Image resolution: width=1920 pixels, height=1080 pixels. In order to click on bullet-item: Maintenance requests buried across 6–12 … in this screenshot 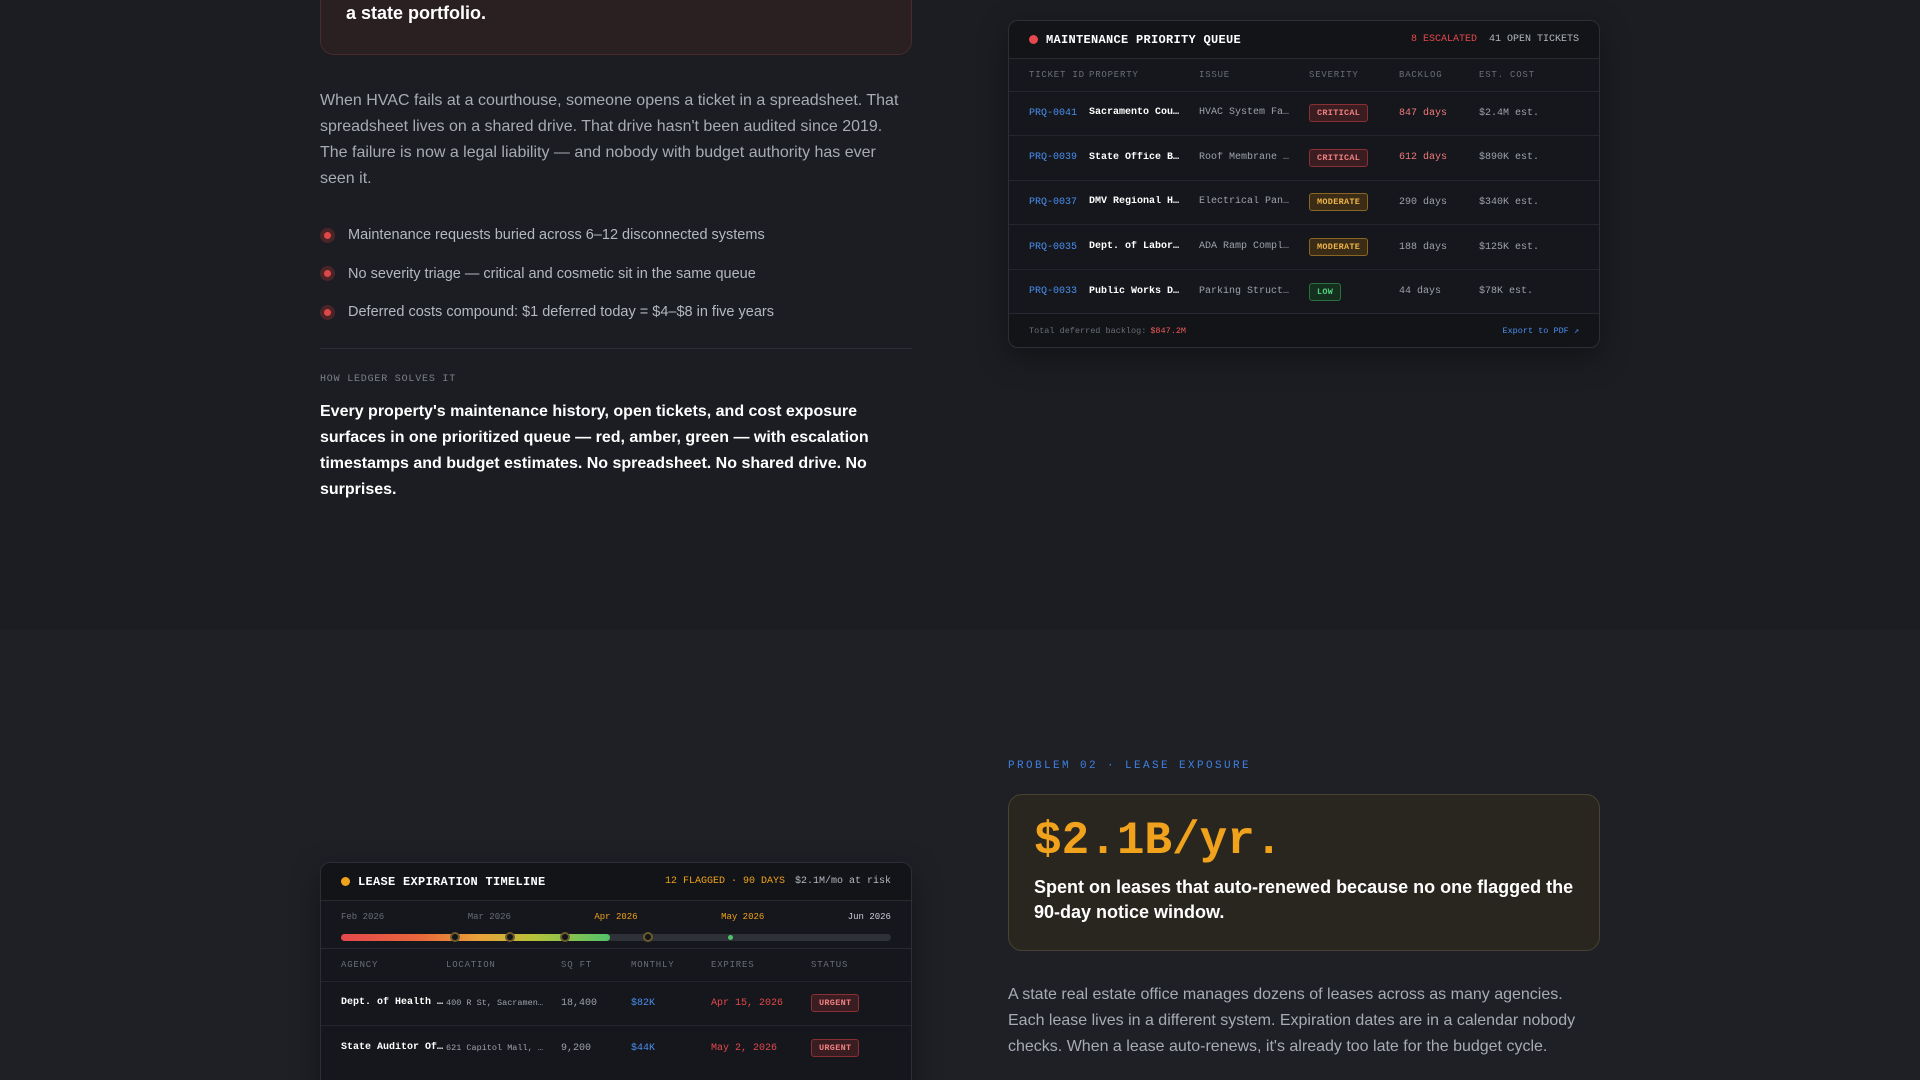, I will do `click(615, 235)`.